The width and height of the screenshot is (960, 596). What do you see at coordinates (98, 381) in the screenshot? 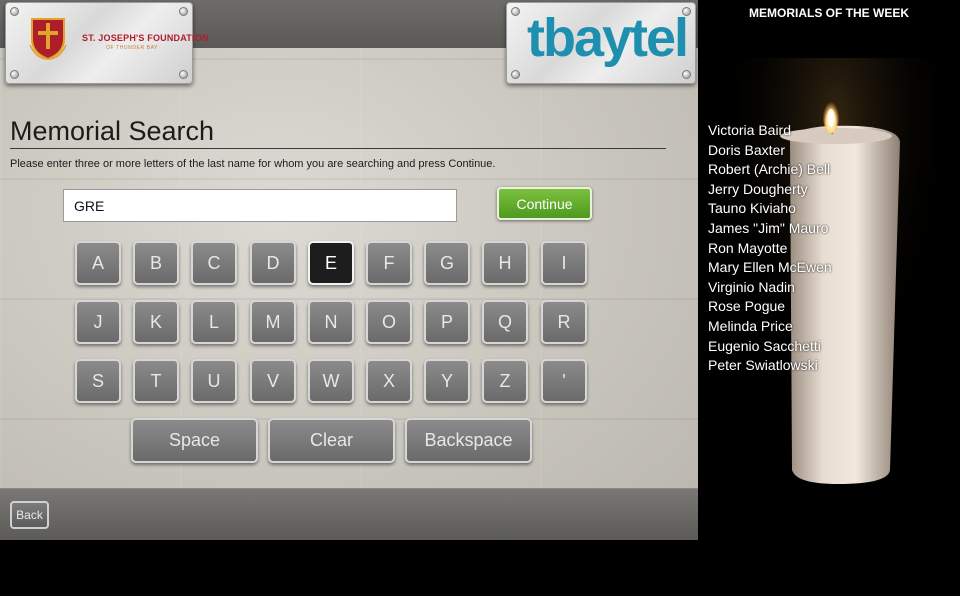
I see `key-s: S` at bounding box center [98, 381].